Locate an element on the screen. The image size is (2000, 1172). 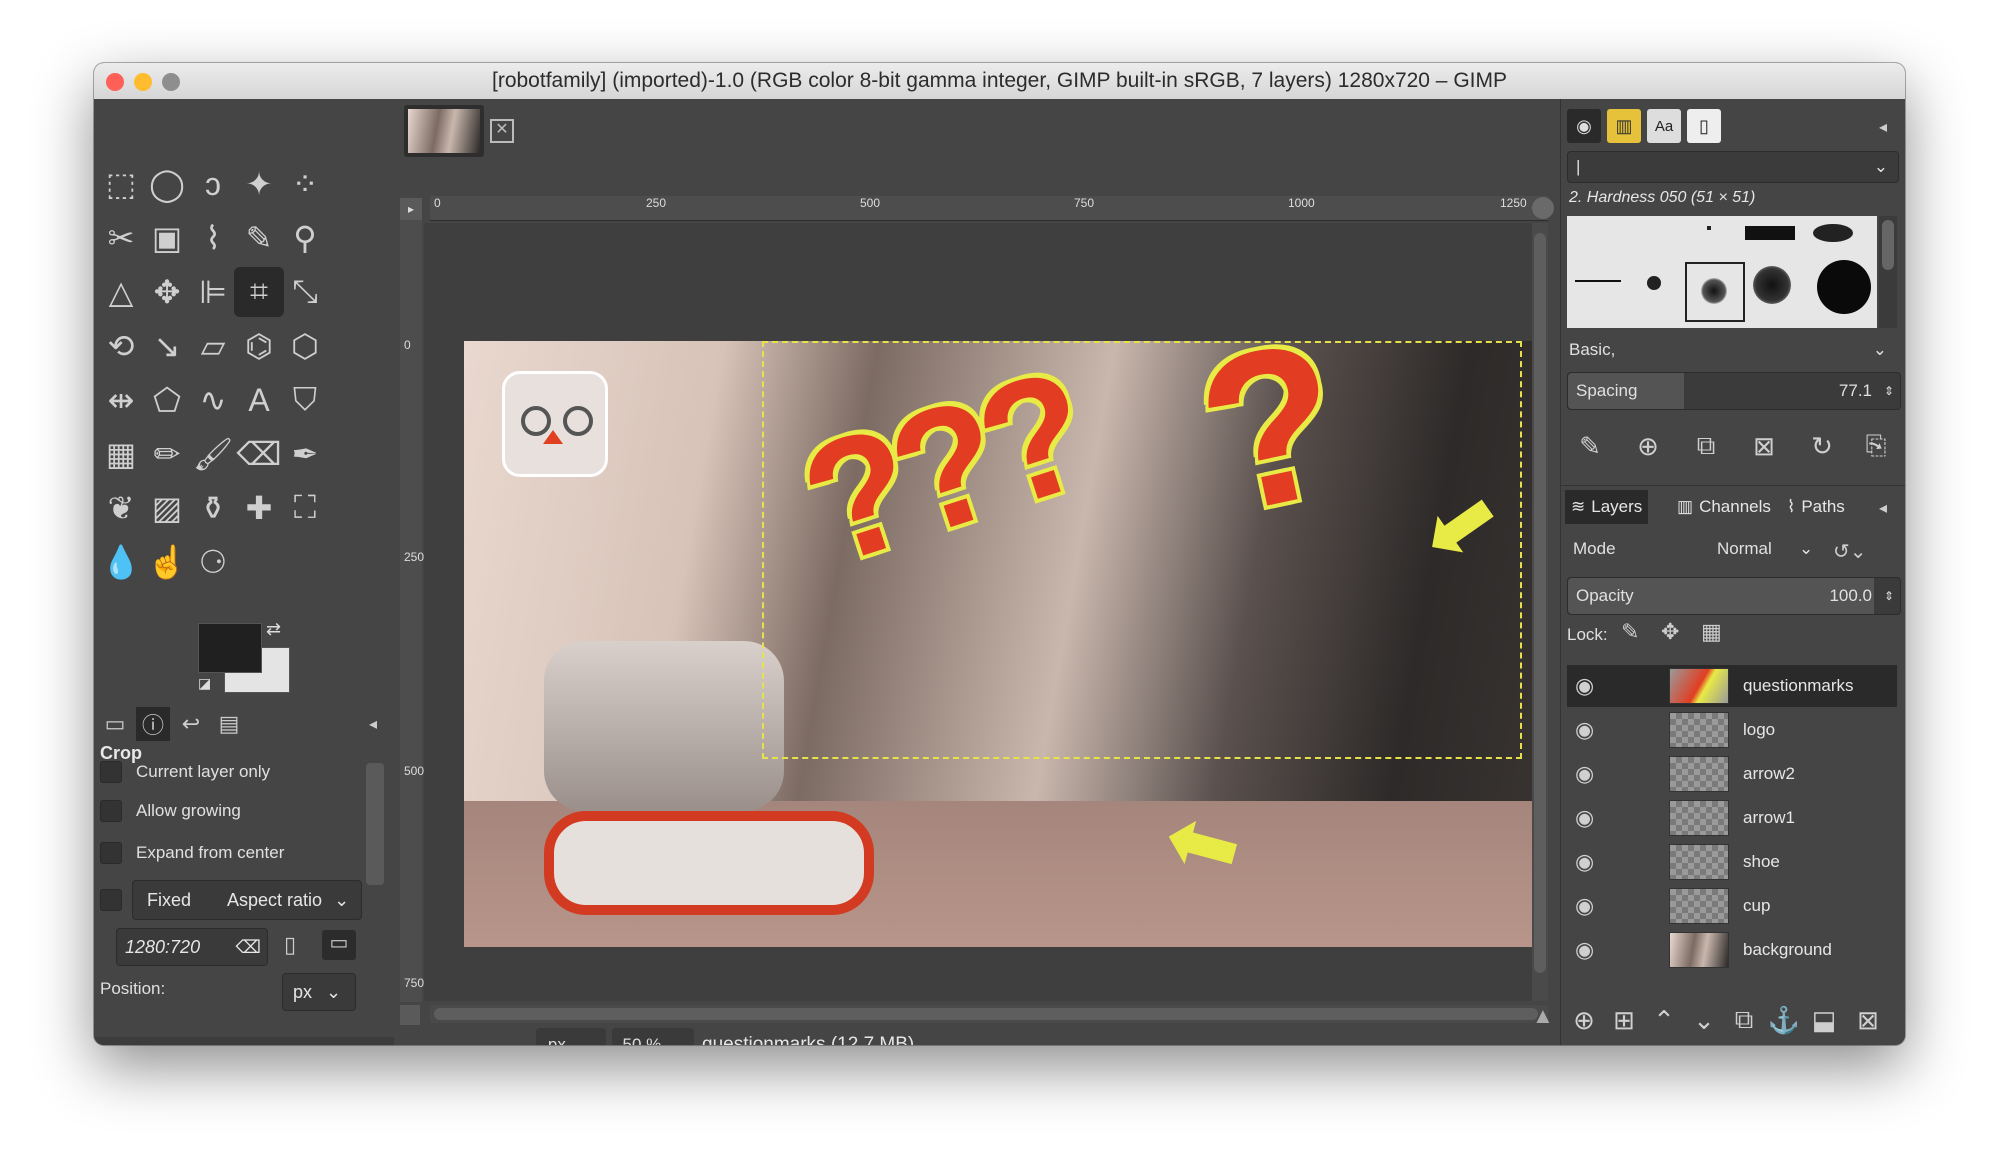
vertical-scrollbar is located at coordinates (1540, 612).